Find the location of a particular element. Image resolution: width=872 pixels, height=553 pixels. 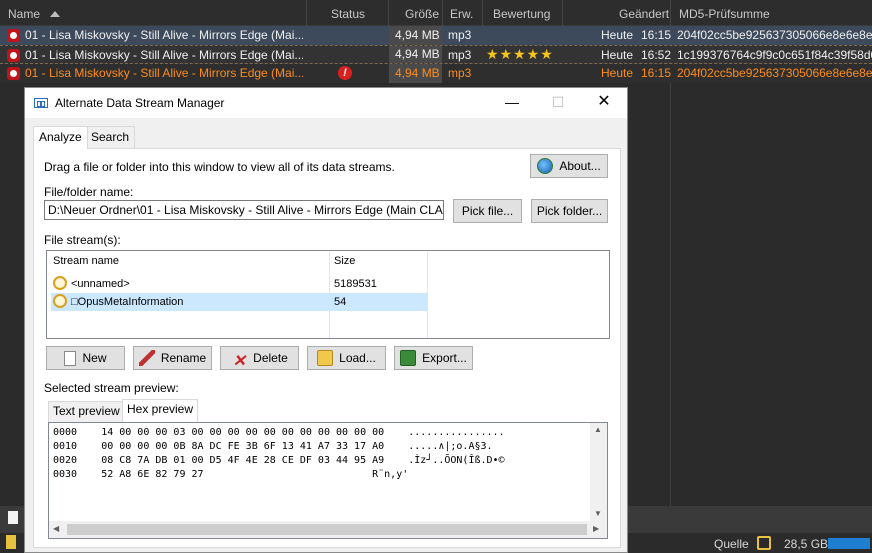

hex-line: 0030 52 A8 6E 82 79 27 R¨n‚y' is located at coordinates (231, 474).